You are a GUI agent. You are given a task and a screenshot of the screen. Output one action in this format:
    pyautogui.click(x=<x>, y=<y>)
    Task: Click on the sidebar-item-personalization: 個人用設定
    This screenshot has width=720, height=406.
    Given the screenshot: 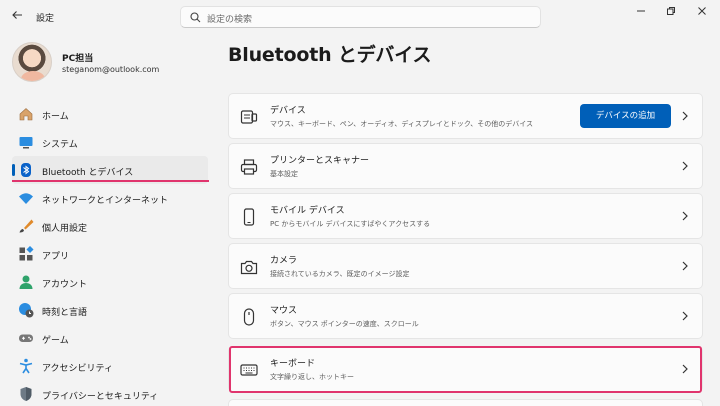 What is the action you would take?
    pyautogui.click(x=110, y=226)
    